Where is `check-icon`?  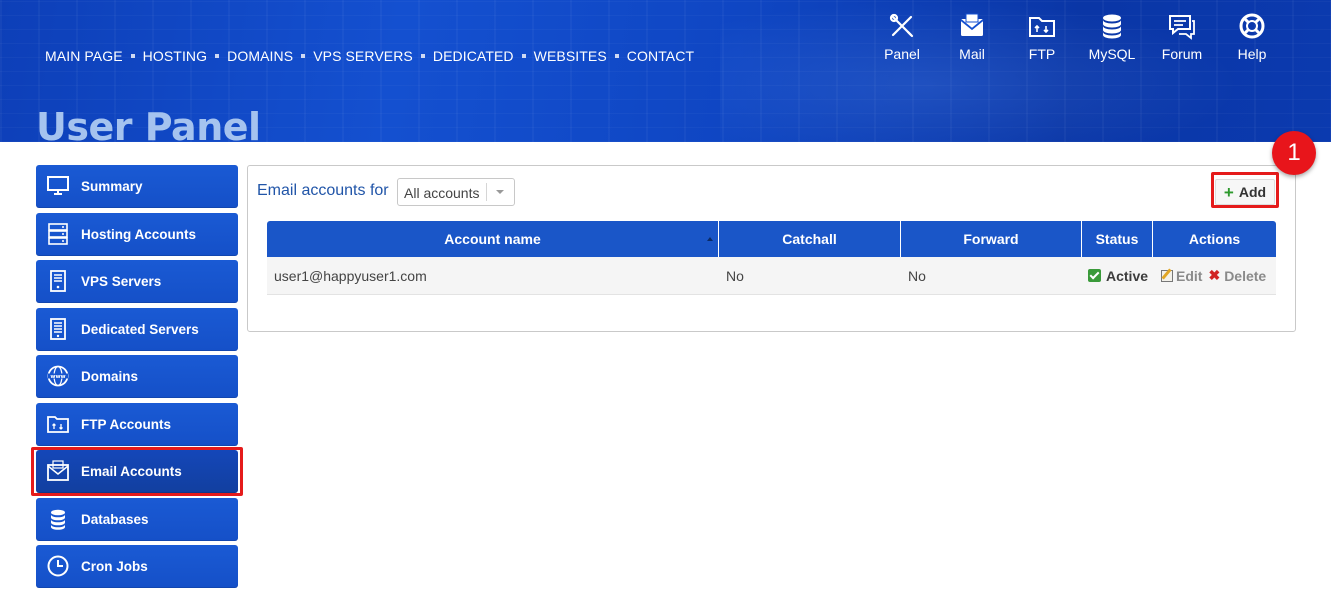 check-icon is located at coordinates (1094, 275).